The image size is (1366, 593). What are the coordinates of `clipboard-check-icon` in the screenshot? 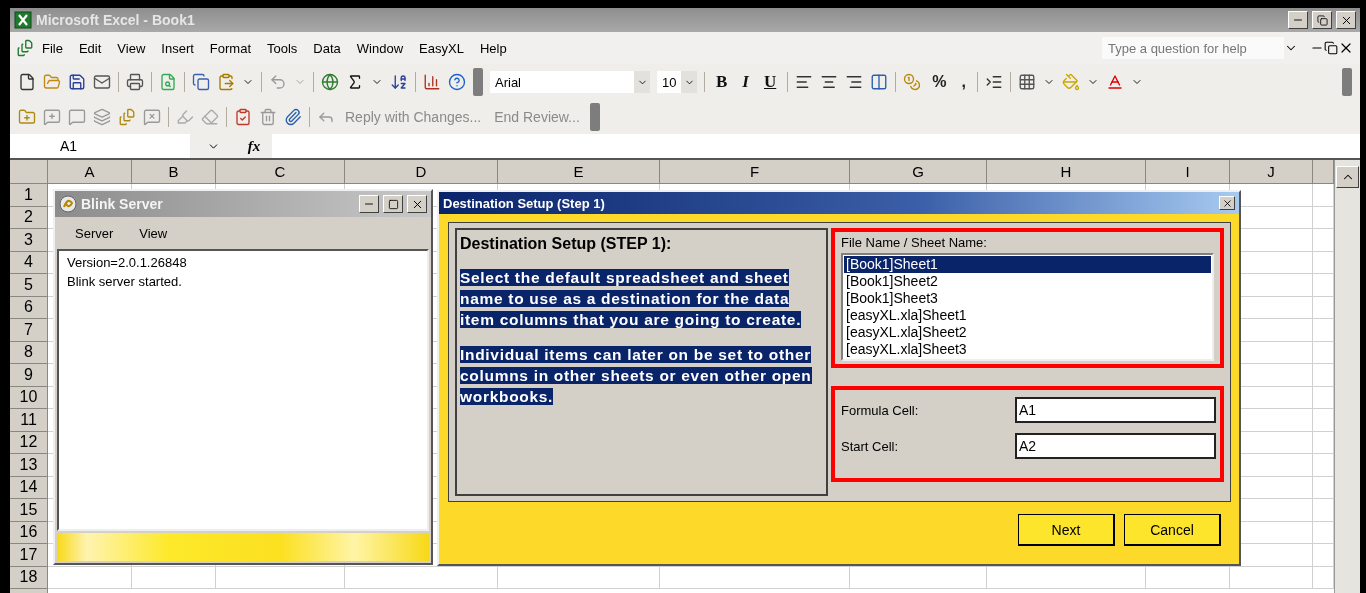 It's located at (243, 117).